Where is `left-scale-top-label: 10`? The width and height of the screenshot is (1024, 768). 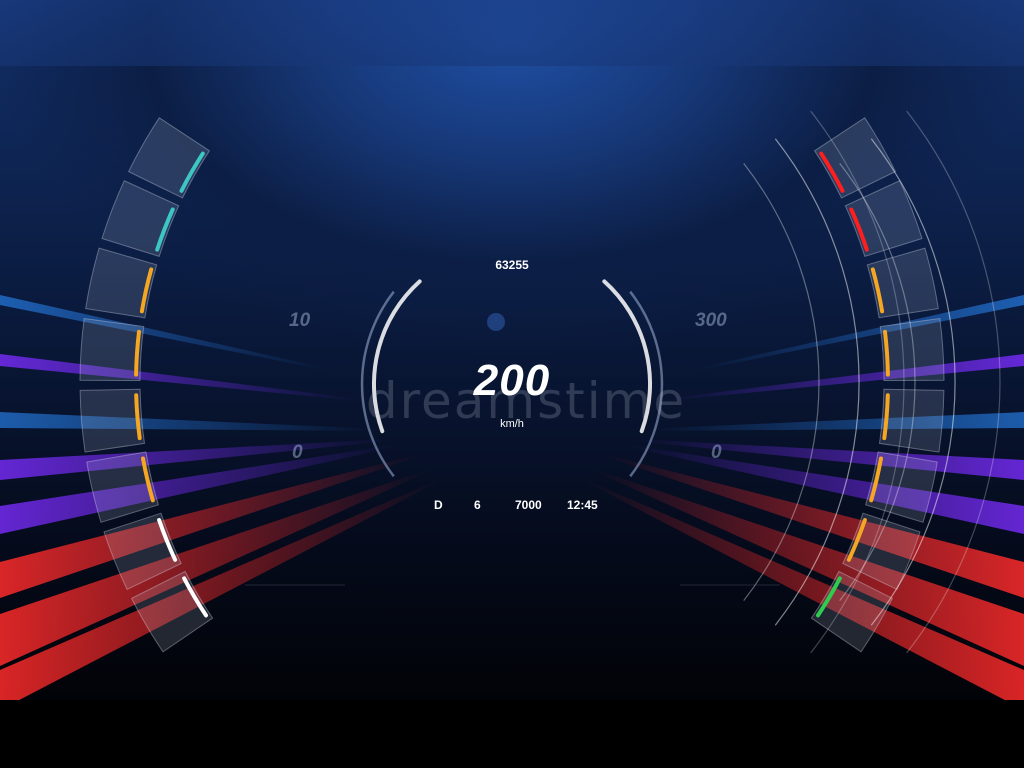 left-scale-top-label: 10 is located at coordinates (300, 320).